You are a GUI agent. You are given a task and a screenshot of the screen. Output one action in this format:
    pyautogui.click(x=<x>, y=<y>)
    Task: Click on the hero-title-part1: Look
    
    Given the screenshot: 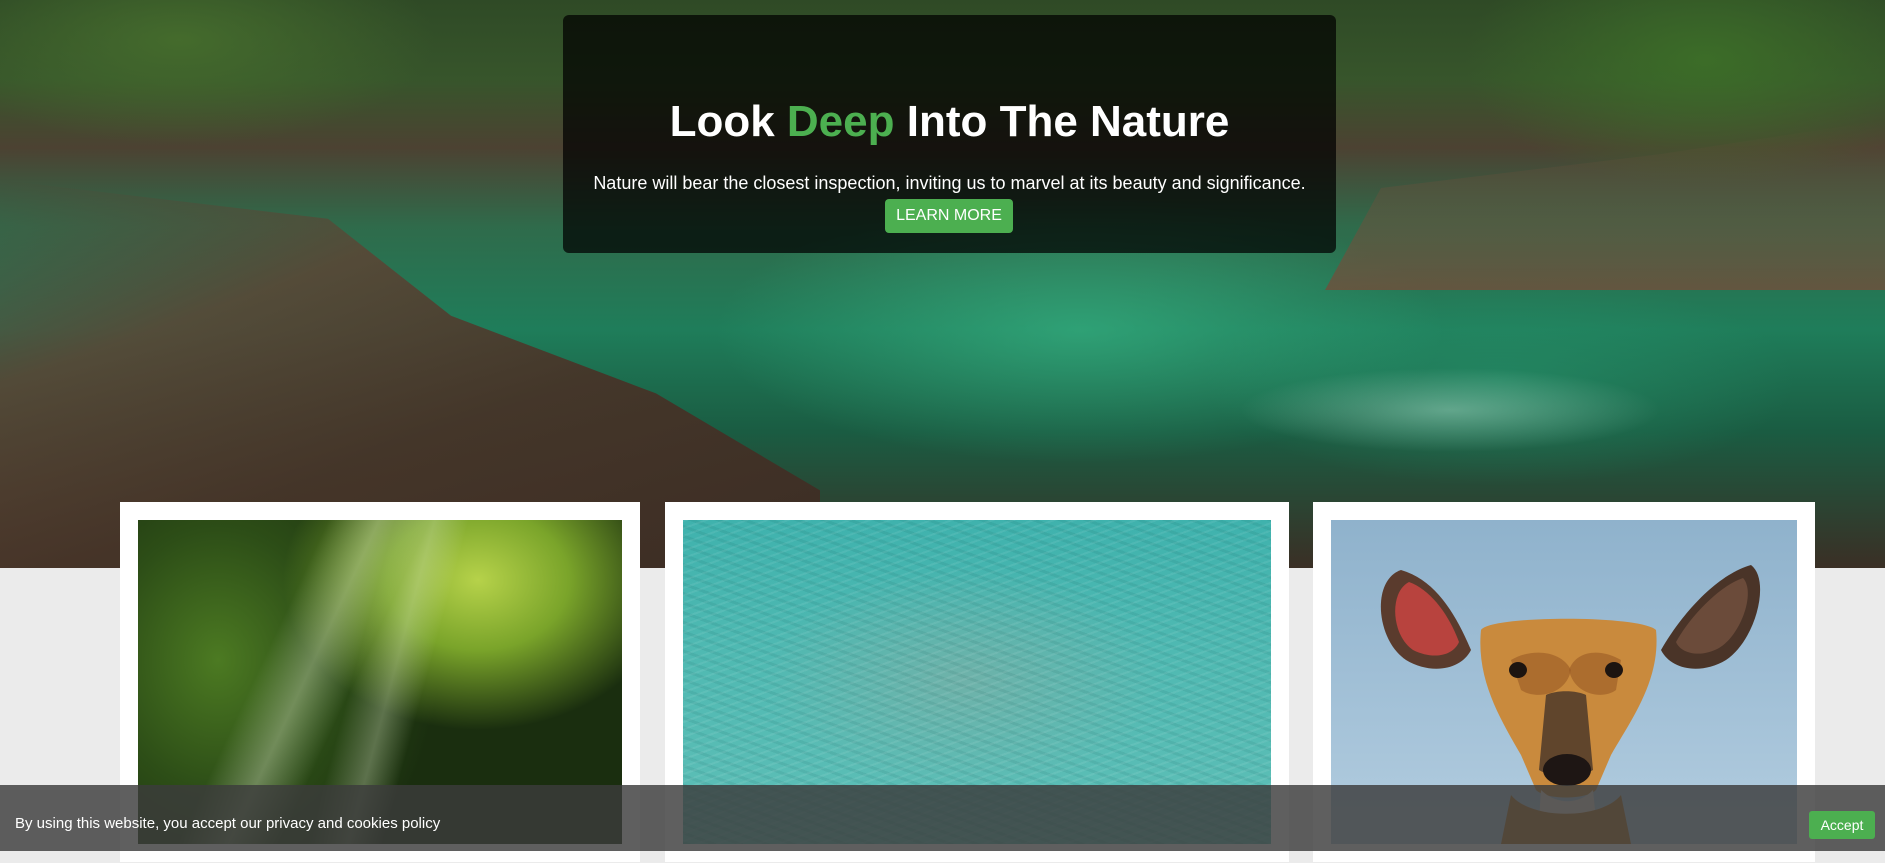 What is the action you would take?
    pyautogui.click(x=728, y=121)
    